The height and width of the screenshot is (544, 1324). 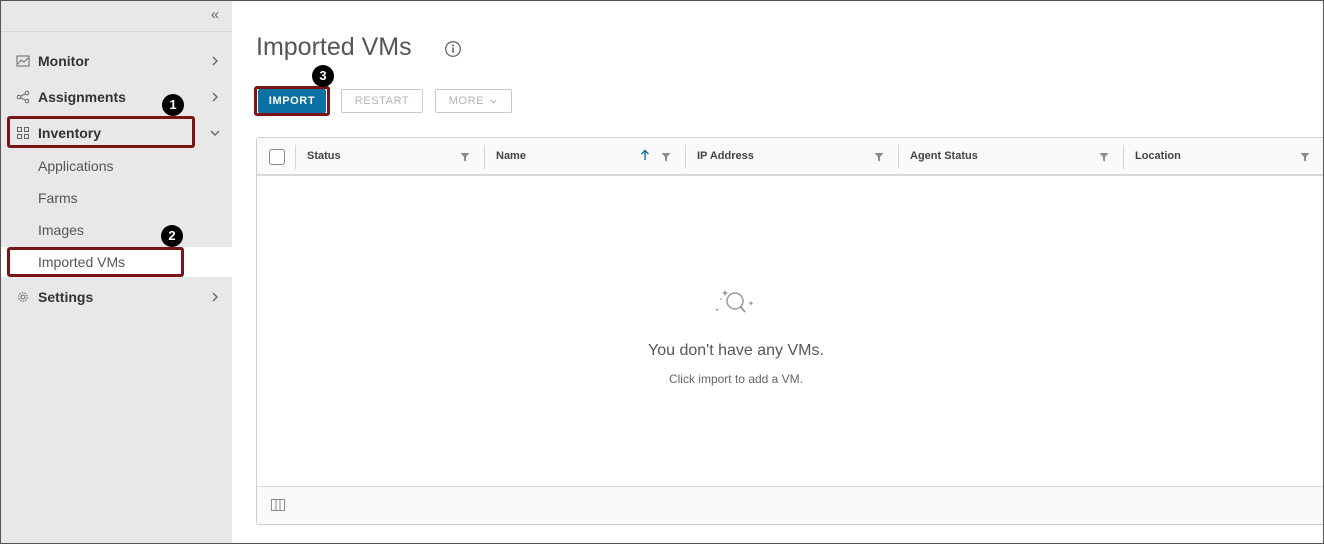 What do you see at coordinates (82, 97) in the screenshot?
I see `sidebar-item-label: Assignments` at bounding box center [82, 97].